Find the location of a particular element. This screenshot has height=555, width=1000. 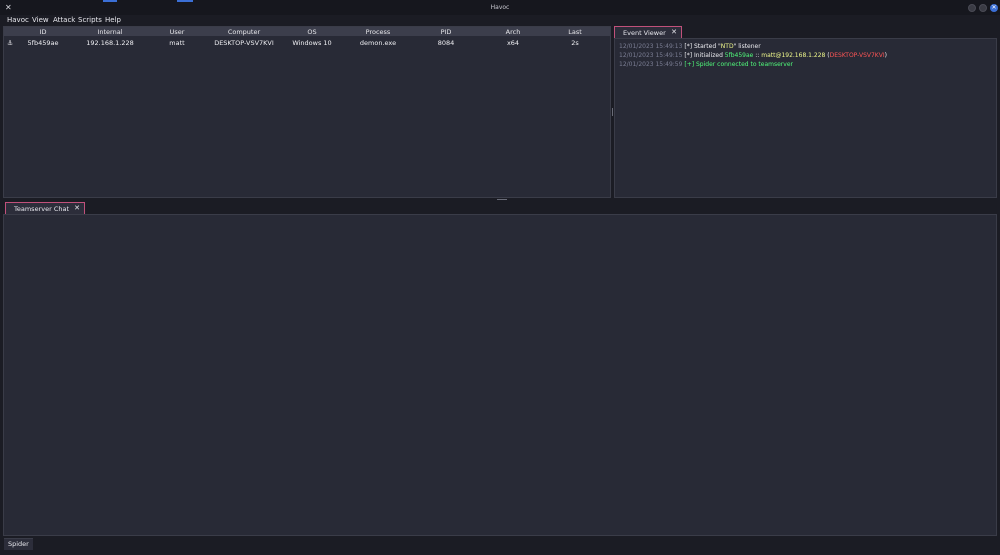

column-header-id: ID is located at coordinates (43, 32).